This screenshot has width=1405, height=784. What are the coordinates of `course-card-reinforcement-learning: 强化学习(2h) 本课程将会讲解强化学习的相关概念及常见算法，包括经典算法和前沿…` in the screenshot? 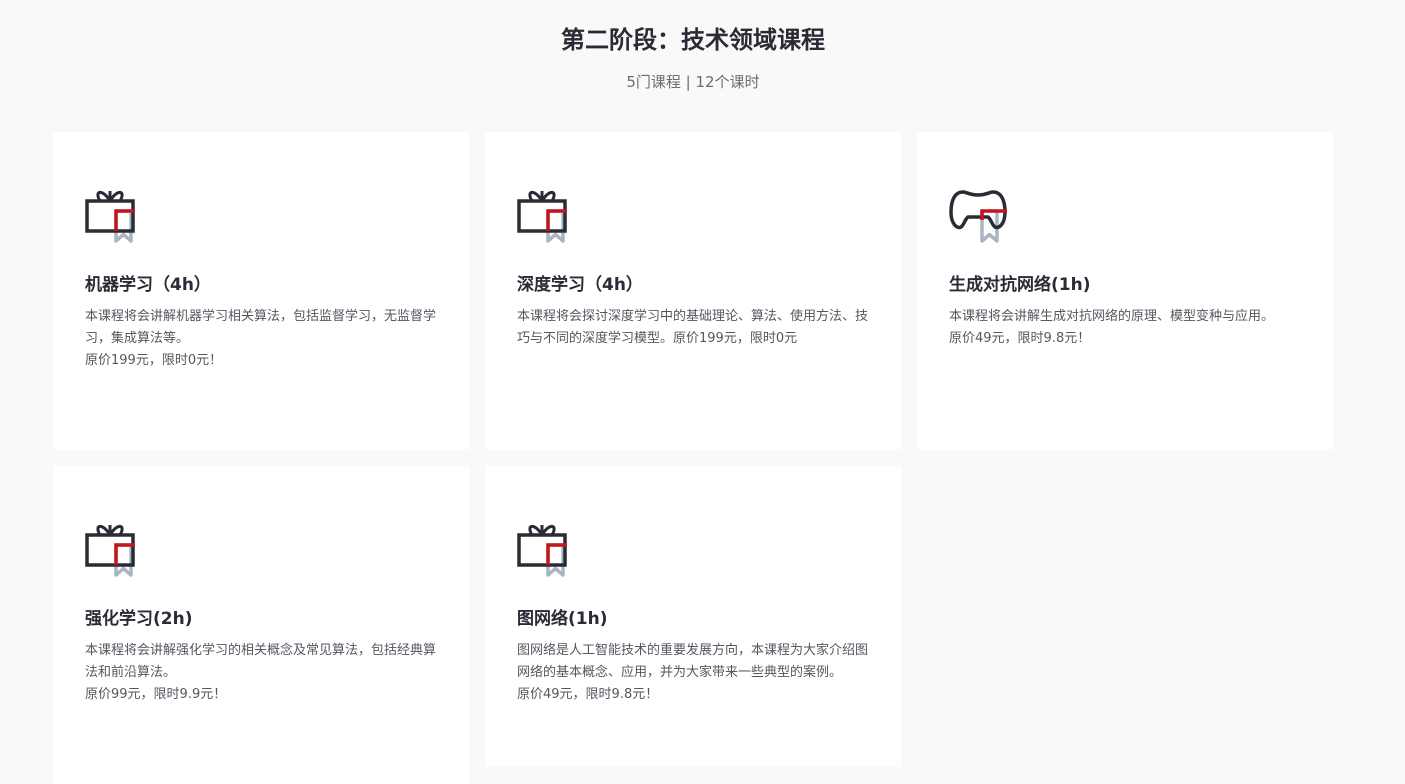 It's located at (261, 625).